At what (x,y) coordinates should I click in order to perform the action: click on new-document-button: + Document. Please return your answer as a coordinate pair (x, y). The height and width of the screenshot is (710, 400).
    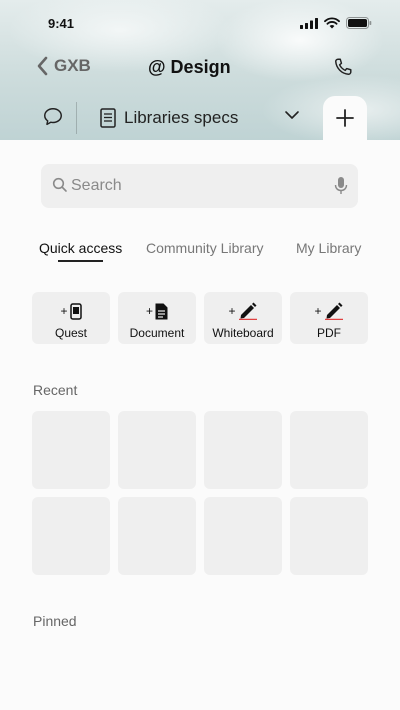
    Looking at the image, I should click on (157, 318).